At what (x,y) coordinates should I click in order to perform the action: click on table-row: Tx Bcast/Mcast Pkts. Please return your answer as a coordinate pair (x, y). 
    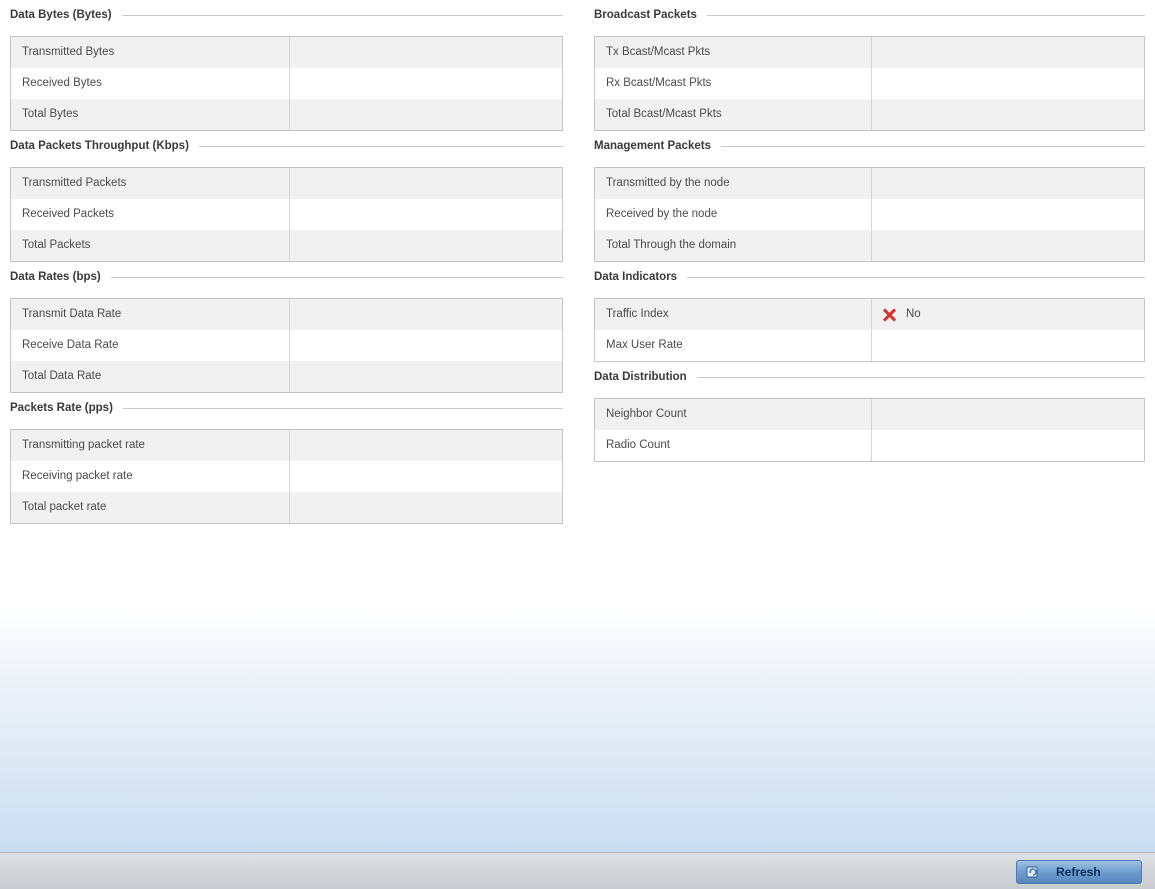
    Looking at the image, I should click on (869, 52).